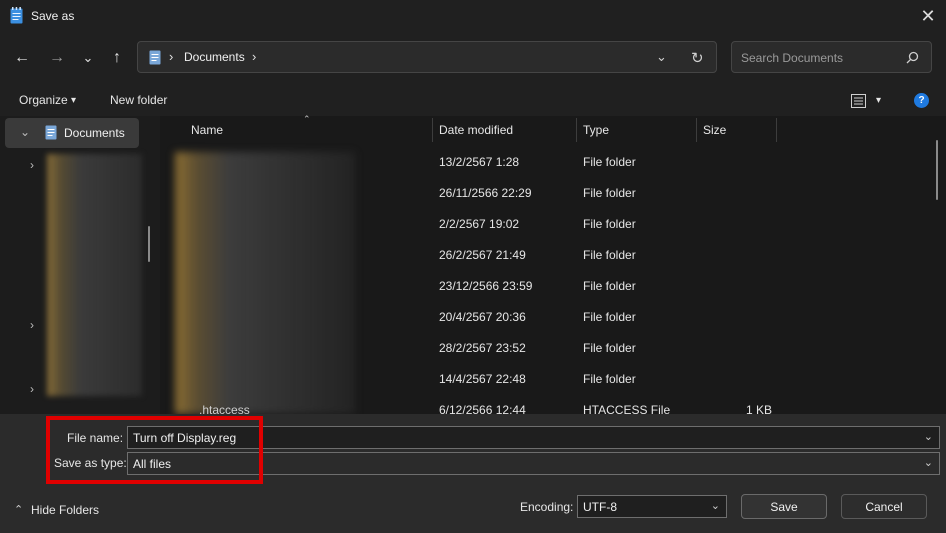 This screenshot has height=533, width=946. What do you see at coordinates (547, 507) in the screenshot?
I see `encoding-label: Encoding:` at bounding box center [547, 507].